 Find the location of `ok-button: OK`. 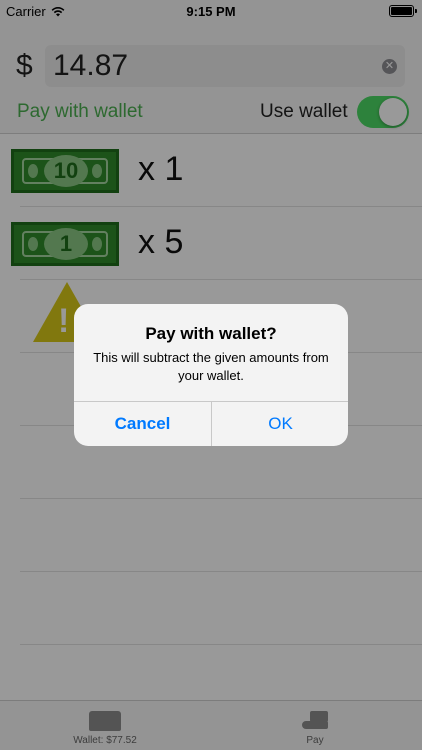

ok-button: OK is located at coordinates (280, 424).